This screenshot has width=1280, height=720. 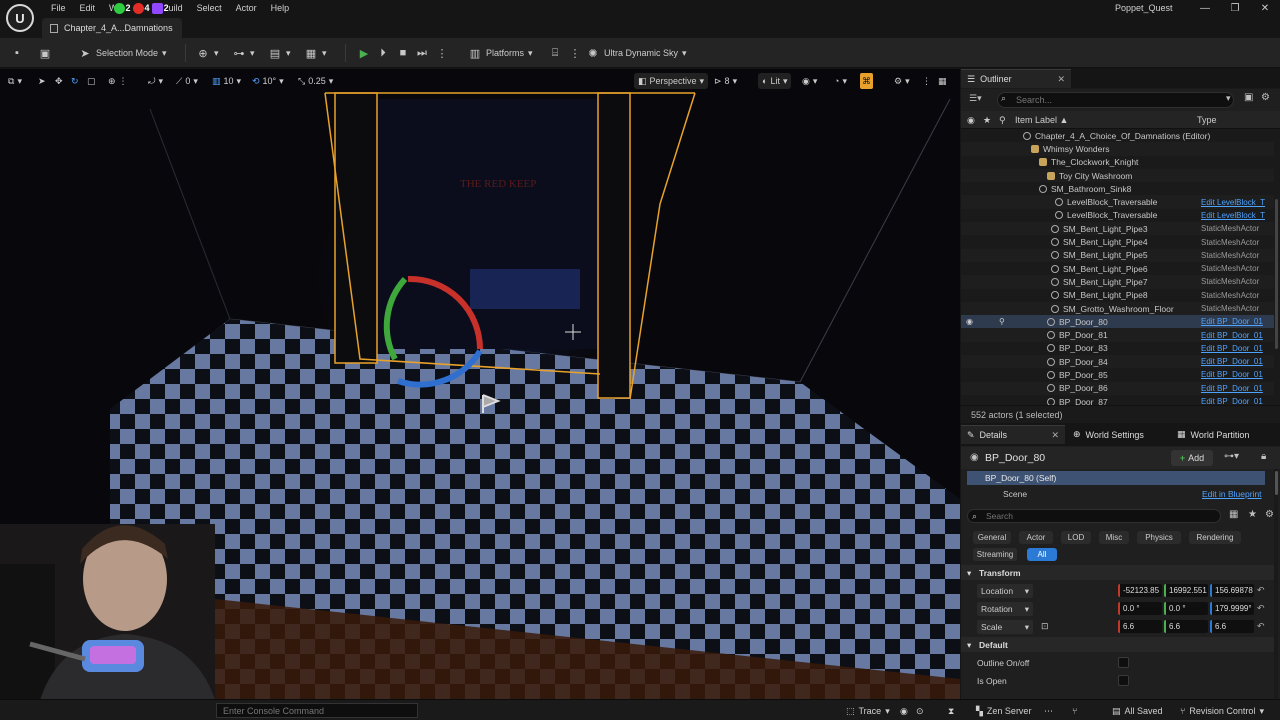 I want to click on tab-details: ✎ Details ✕, so click(x=1013, y=434).